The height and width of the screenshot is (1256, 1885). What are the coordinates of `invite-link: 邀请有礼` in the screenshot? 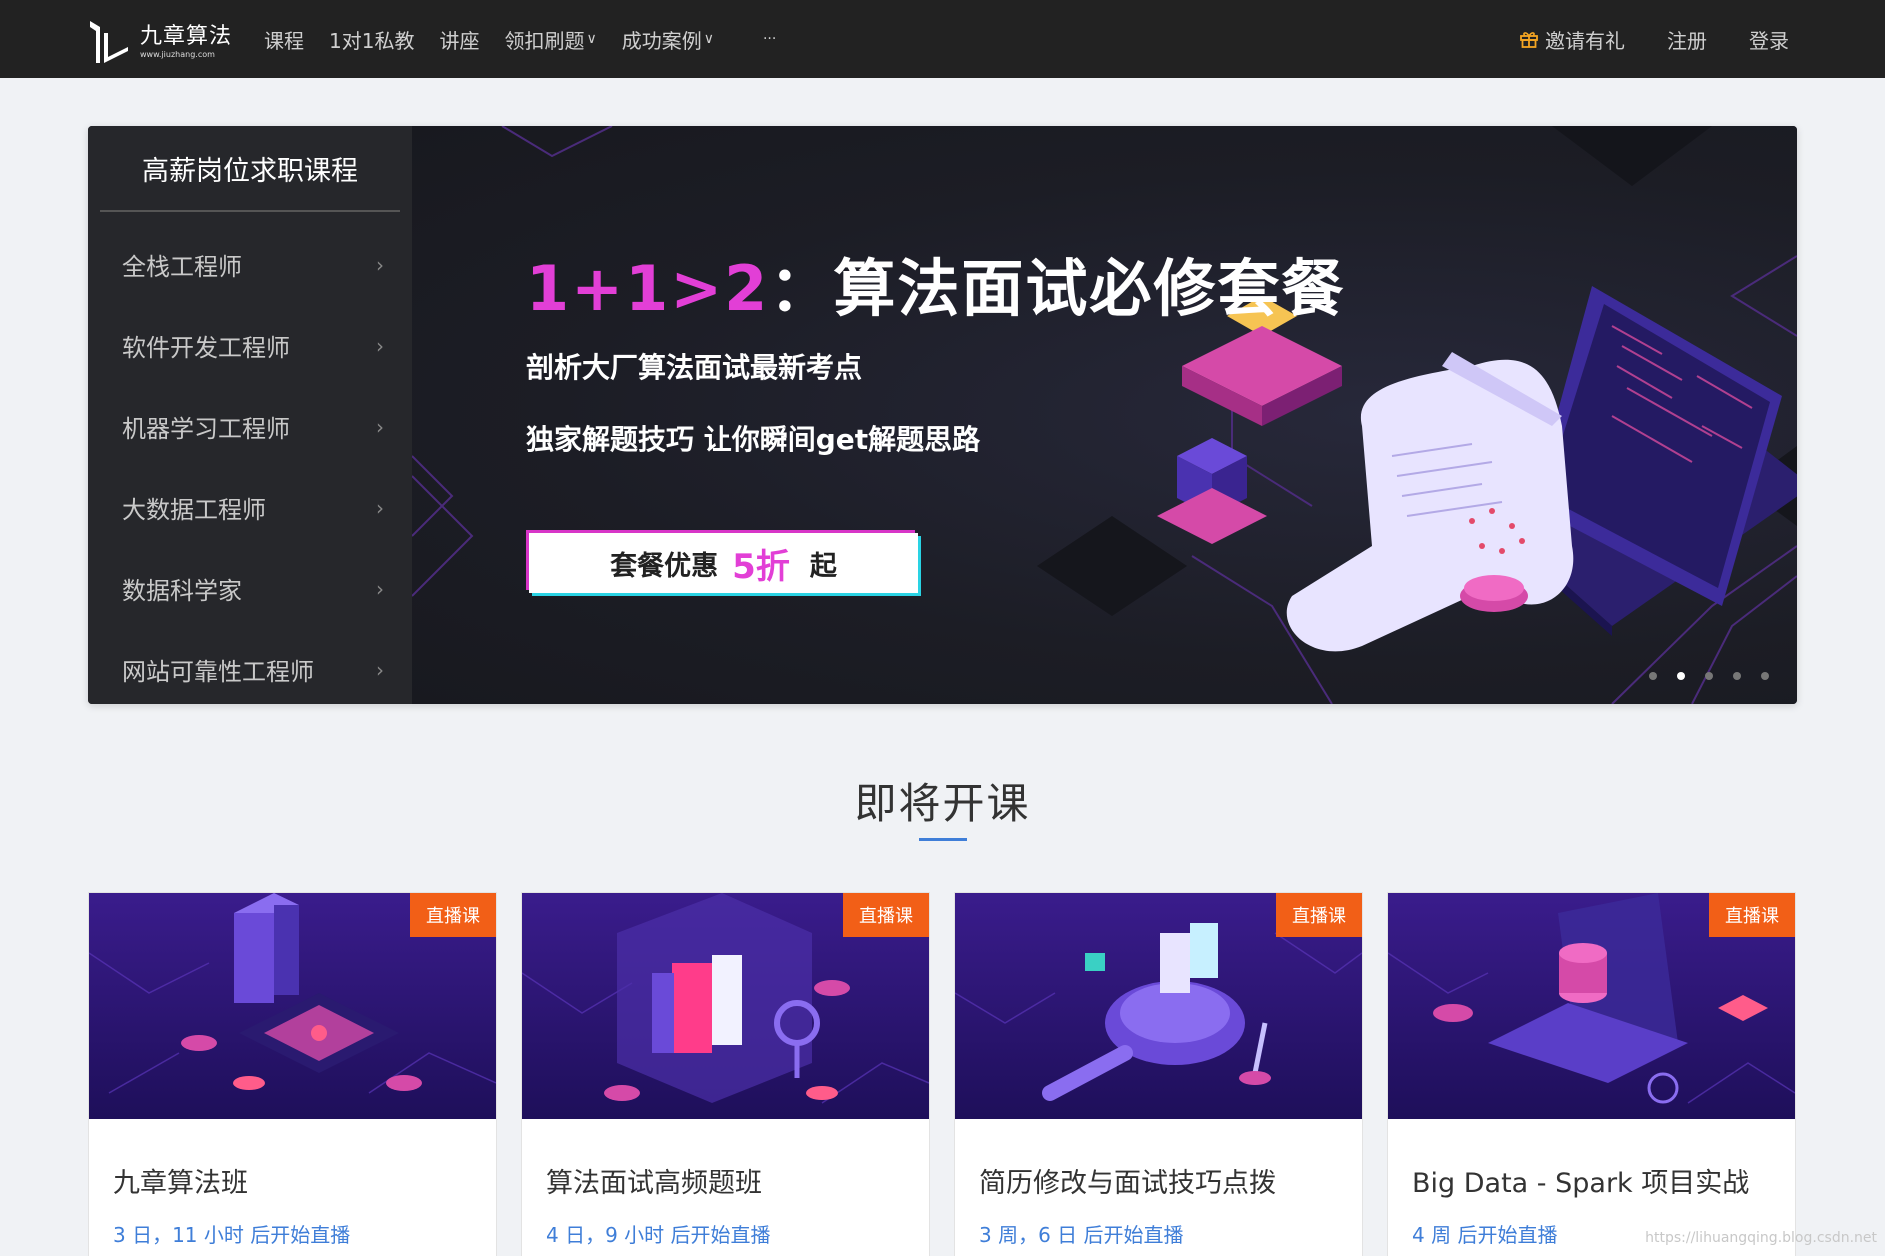 It's located at (1572, 39).